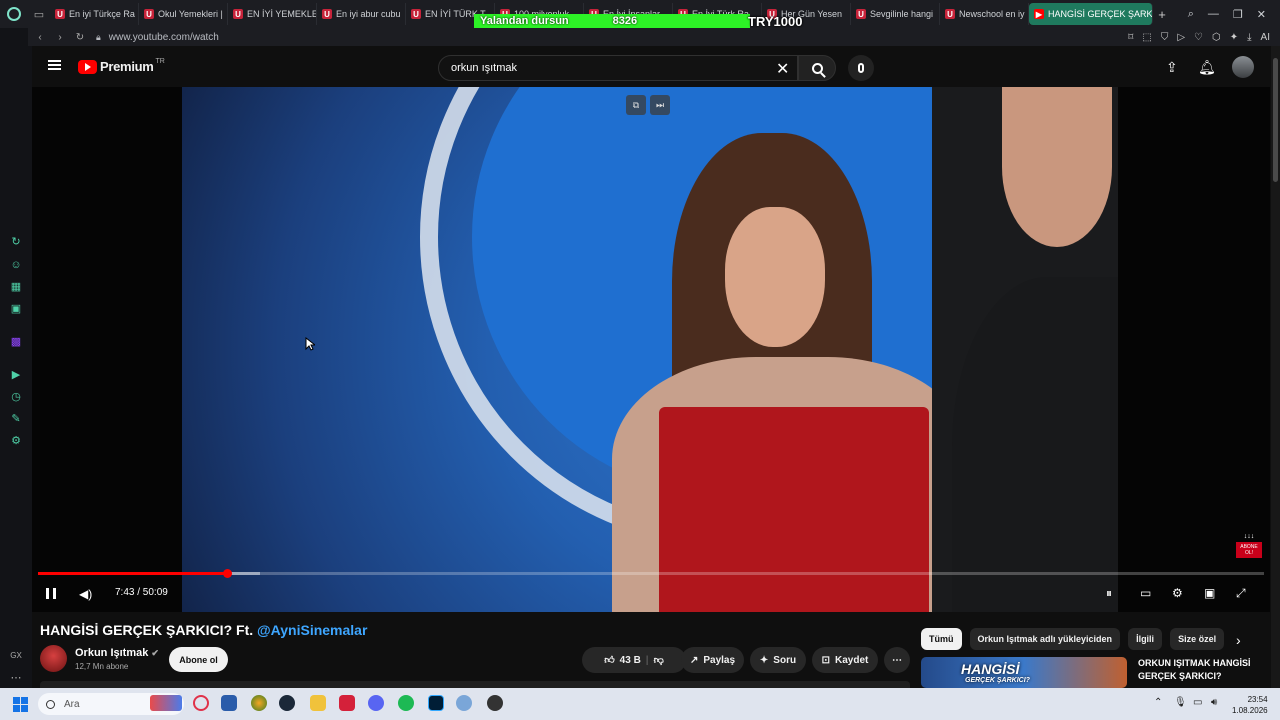 This screenshot has width=1280, height=720. Describe the element at coordinates (778, 660) in the screenshot. I see `ask-button: ✦ Soru` at that location.